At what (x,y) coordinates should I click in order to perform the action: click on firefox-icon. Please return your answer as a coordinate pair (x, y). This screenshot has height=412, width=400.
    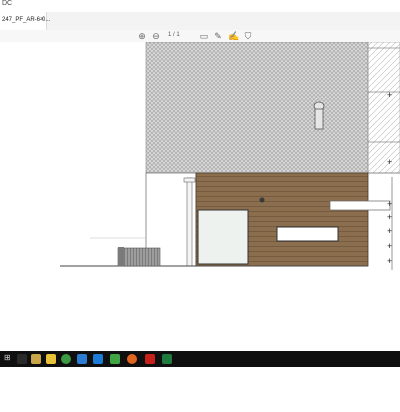
    Looking at the image, I should click on (132, 359).